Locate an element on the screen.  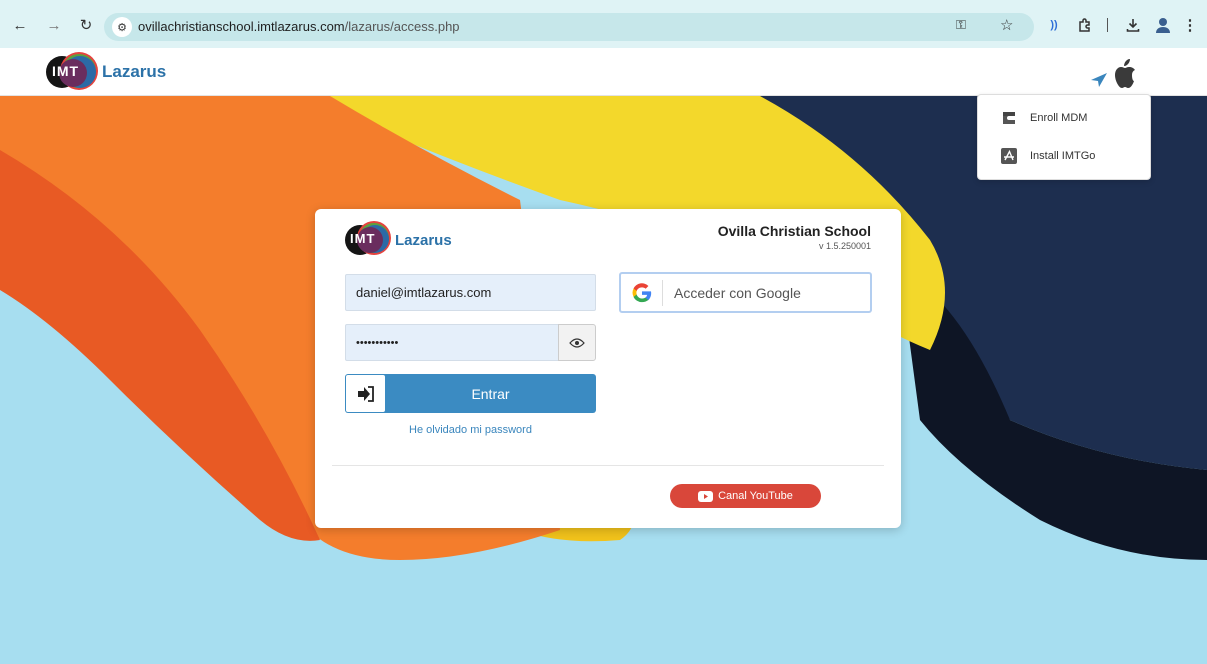
profile-avatar-icon is located at coordinates (1163, 25).